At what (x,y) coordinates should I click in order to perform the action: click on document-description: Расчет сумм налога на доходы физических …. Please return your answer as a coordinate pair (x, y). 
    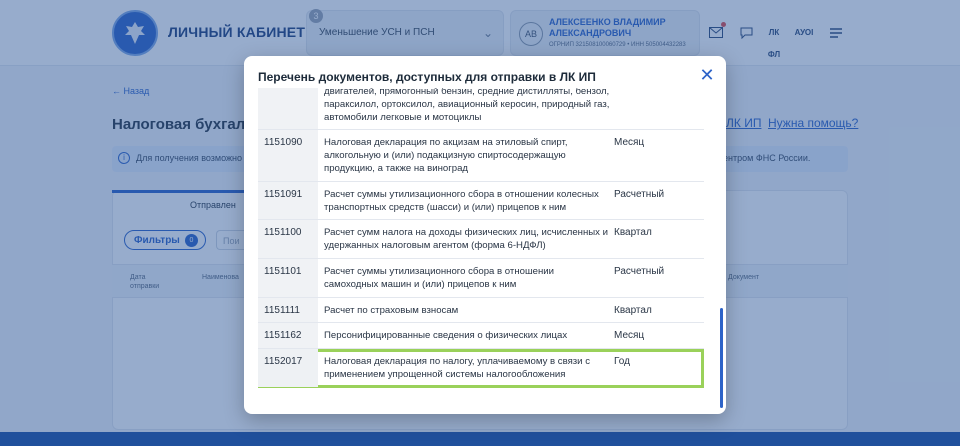
    Looking at the image, I should click on (466, 239).